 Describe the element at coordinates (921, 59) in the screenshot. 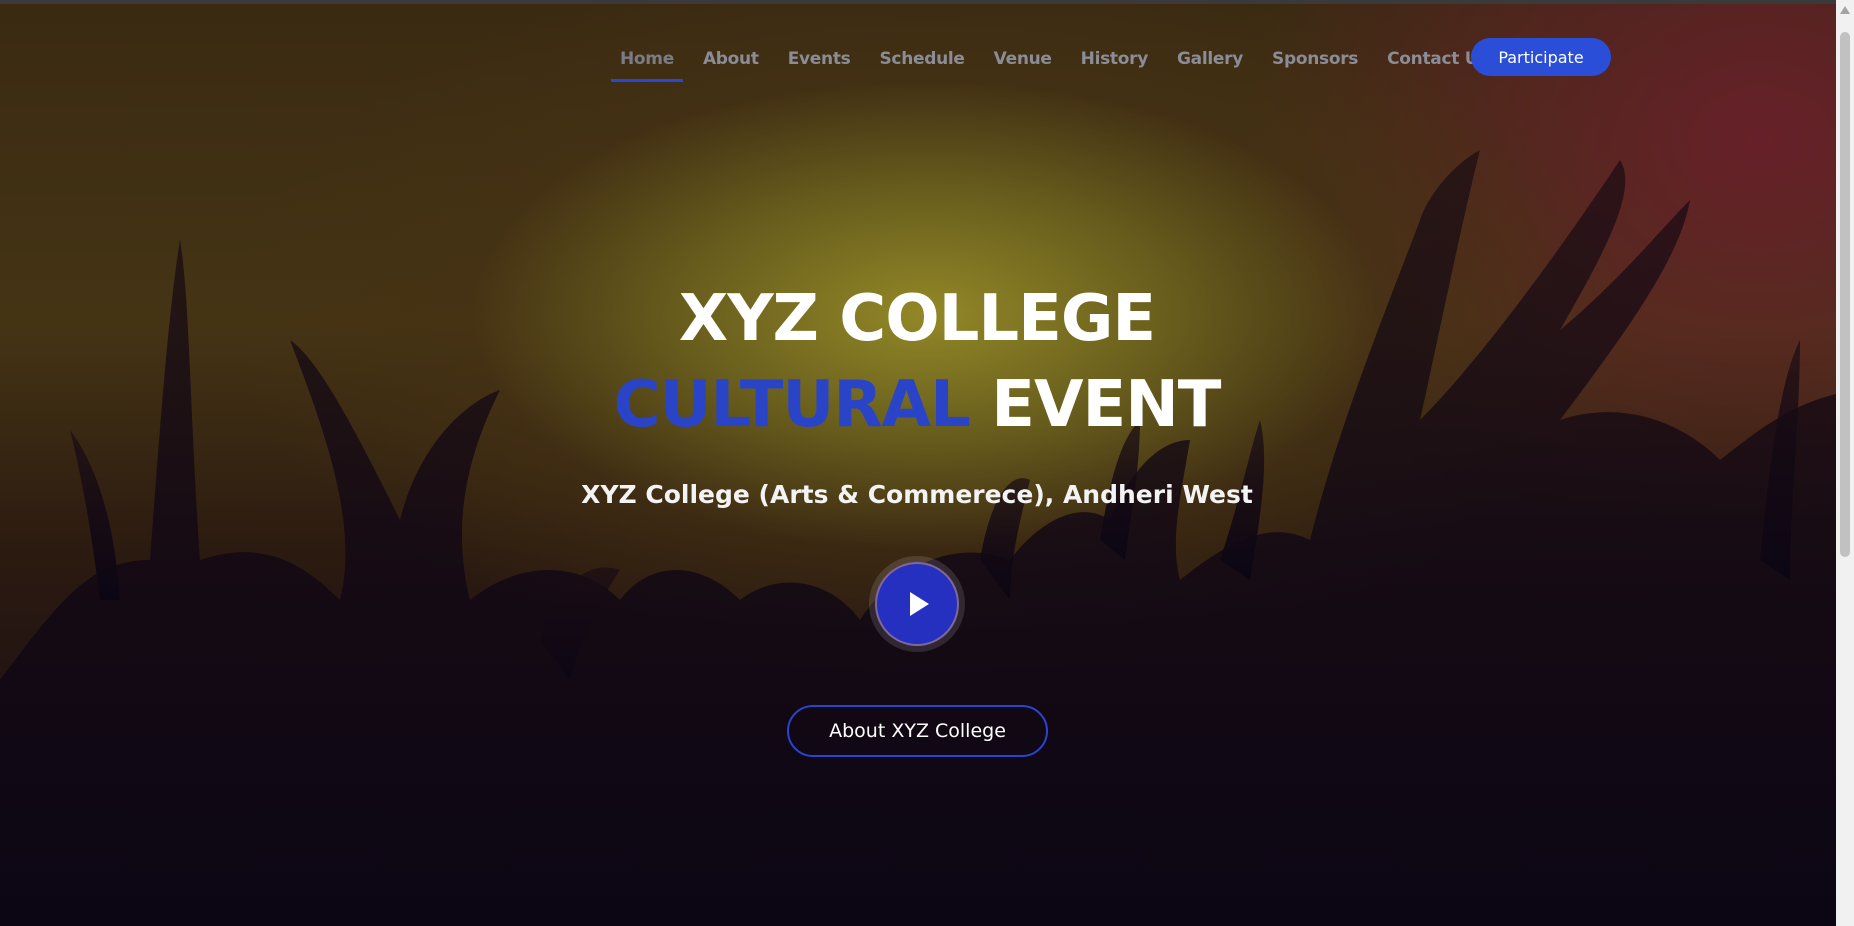

I see `nav-item-schedule: Schedule` at that location.